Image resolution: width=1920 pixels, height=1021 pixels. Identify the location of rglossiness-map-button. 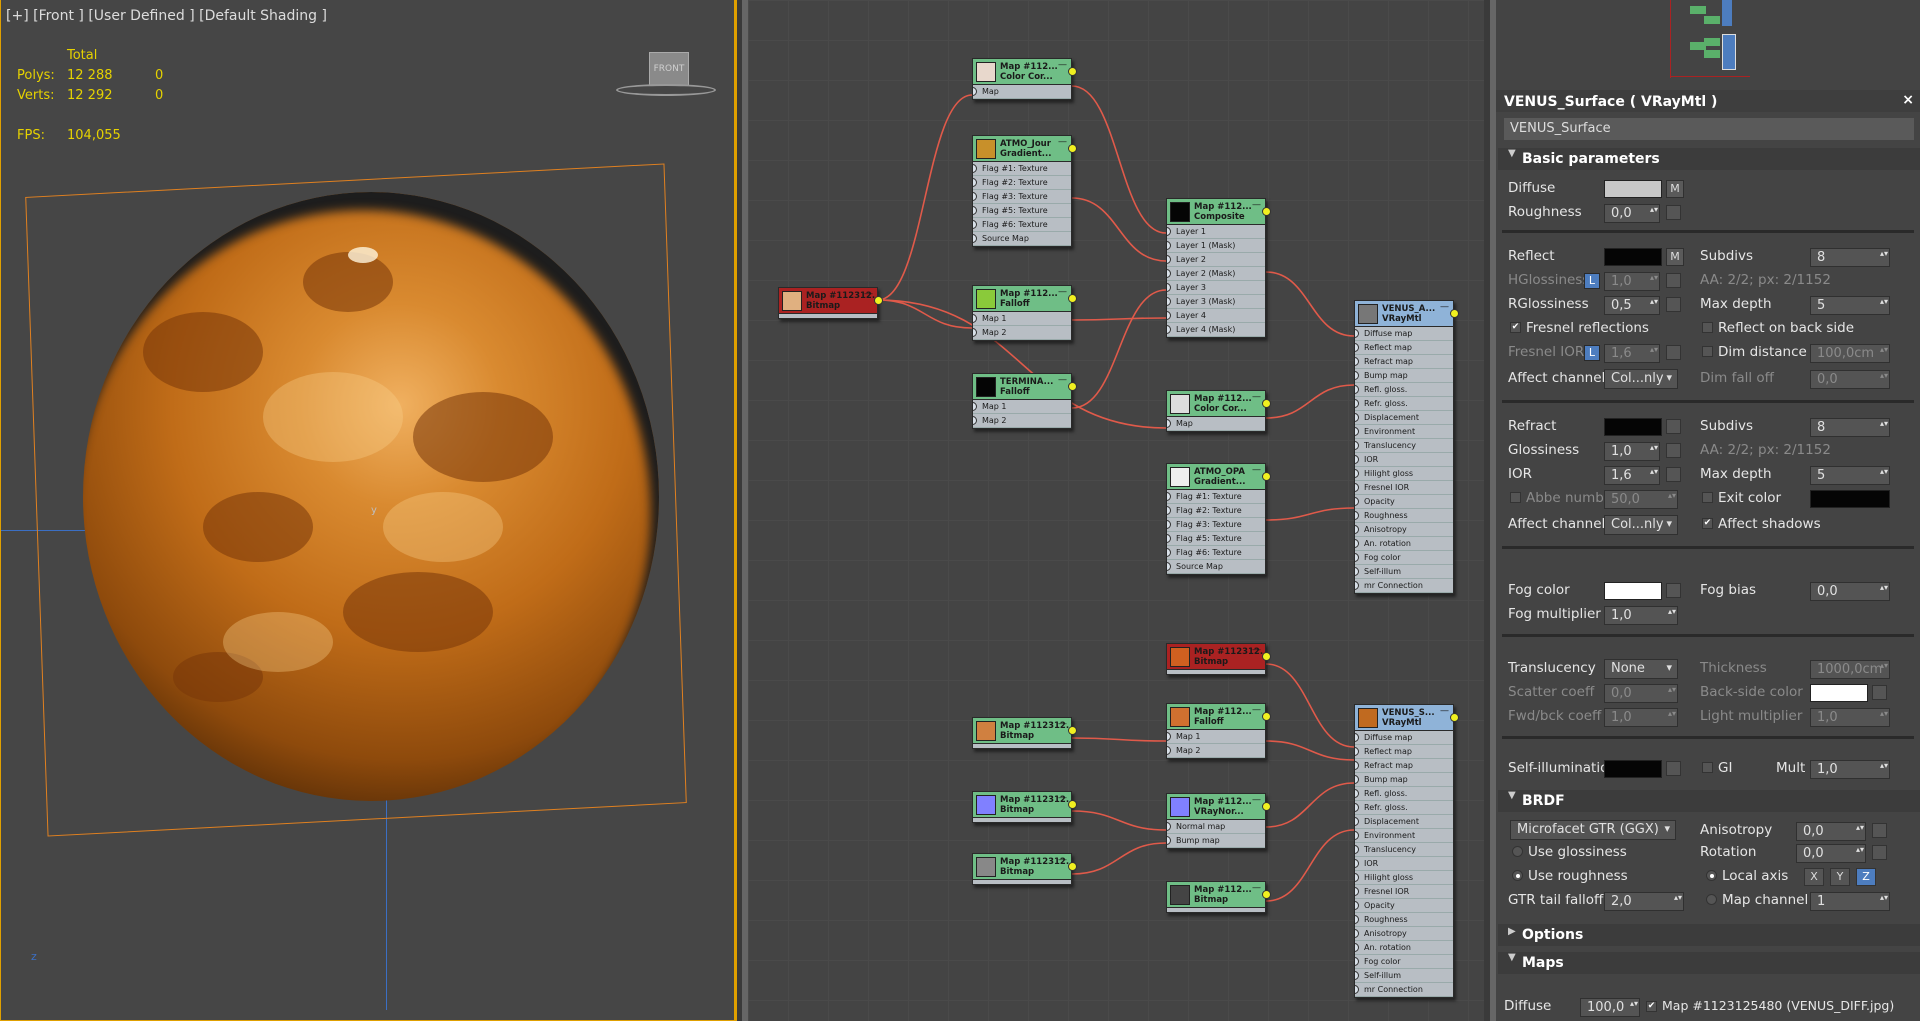
(1673, 304).